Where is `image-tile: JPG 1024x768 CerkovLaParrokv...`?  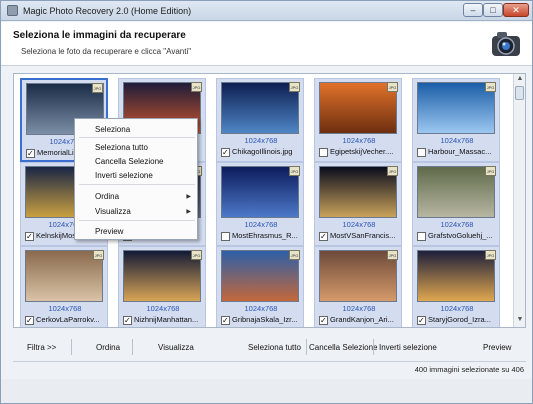
image-tile: JPG 1024x768 CerkovLaParrokv... is located at coordinates (64, 286).